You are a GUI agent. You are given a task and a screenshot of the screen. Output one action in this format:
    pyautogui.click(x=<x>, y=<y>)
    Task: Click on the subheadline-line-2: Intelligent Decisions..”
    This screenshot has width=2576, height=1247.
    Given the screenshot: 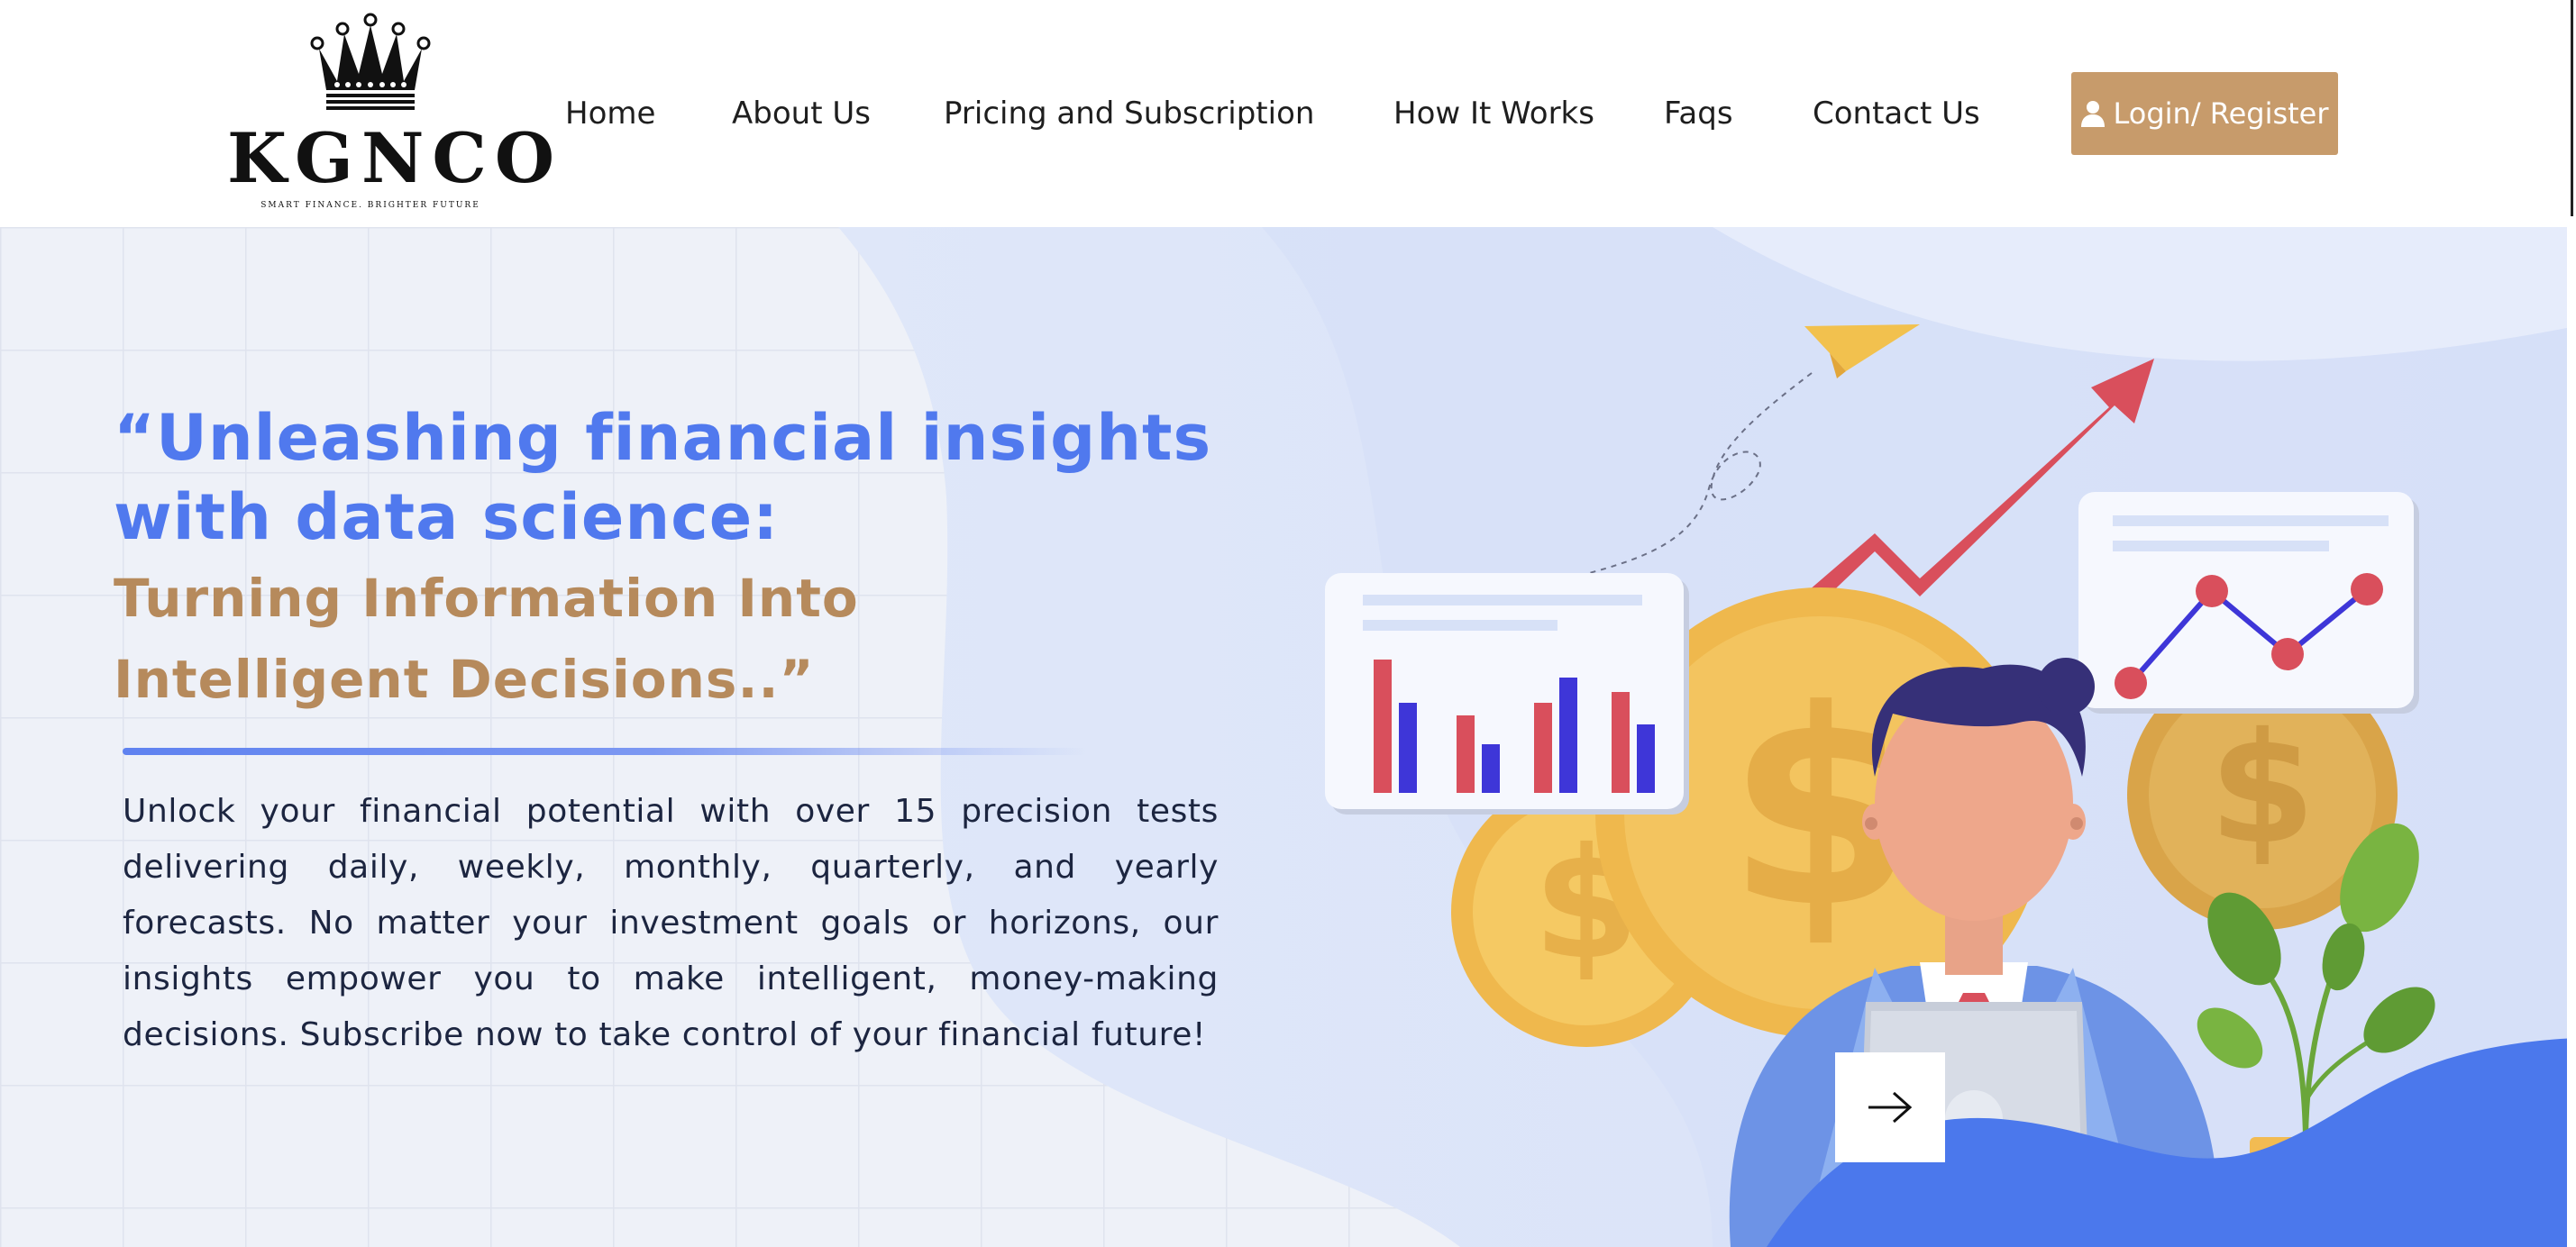 What is the action you would take?
    pyautogui.click(x=464, y=679)
    